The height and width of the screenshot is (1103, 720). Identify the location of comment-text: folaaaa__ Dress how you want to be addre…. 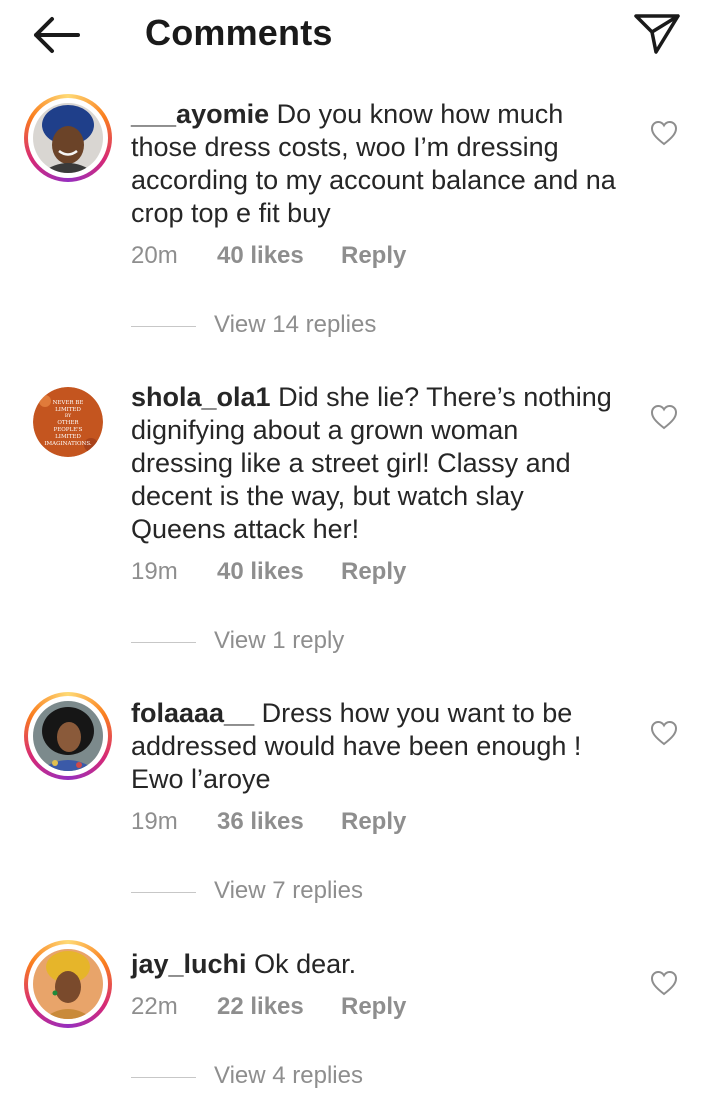
(376, 746).